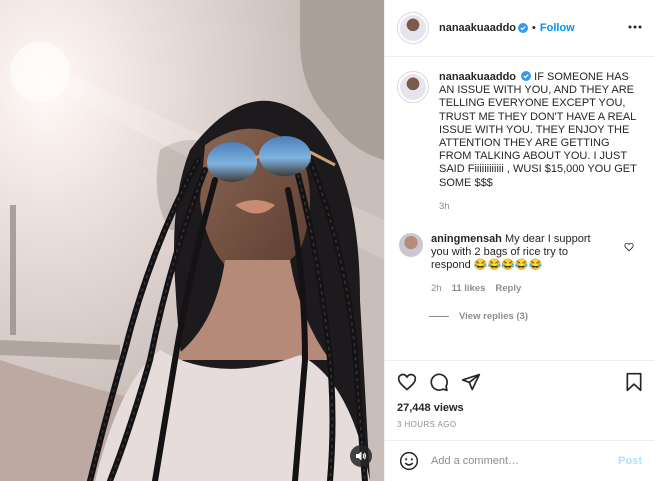  Describe the element at coordinates (411, 245) in the screenshot. I see `commenter-avatar` at that location.